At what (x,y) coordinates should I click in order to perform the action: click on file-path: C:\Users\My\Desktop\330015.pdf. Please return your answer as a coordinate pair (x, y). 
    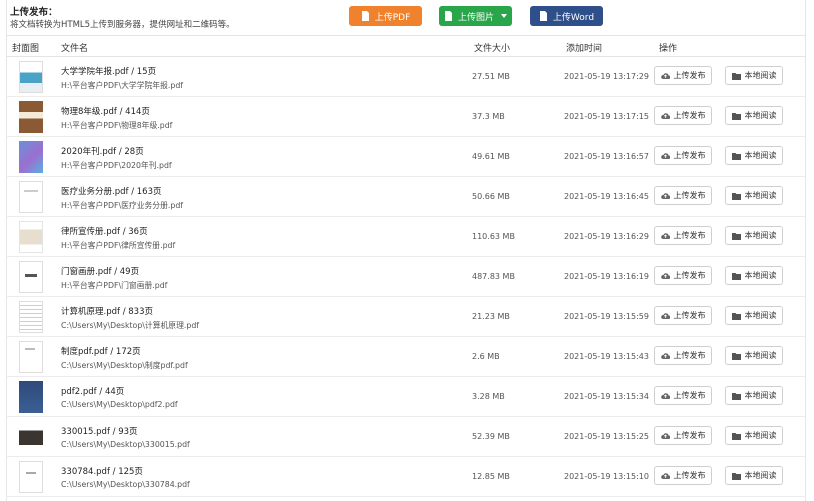
    Looking at the image, I should click on (125, 444).